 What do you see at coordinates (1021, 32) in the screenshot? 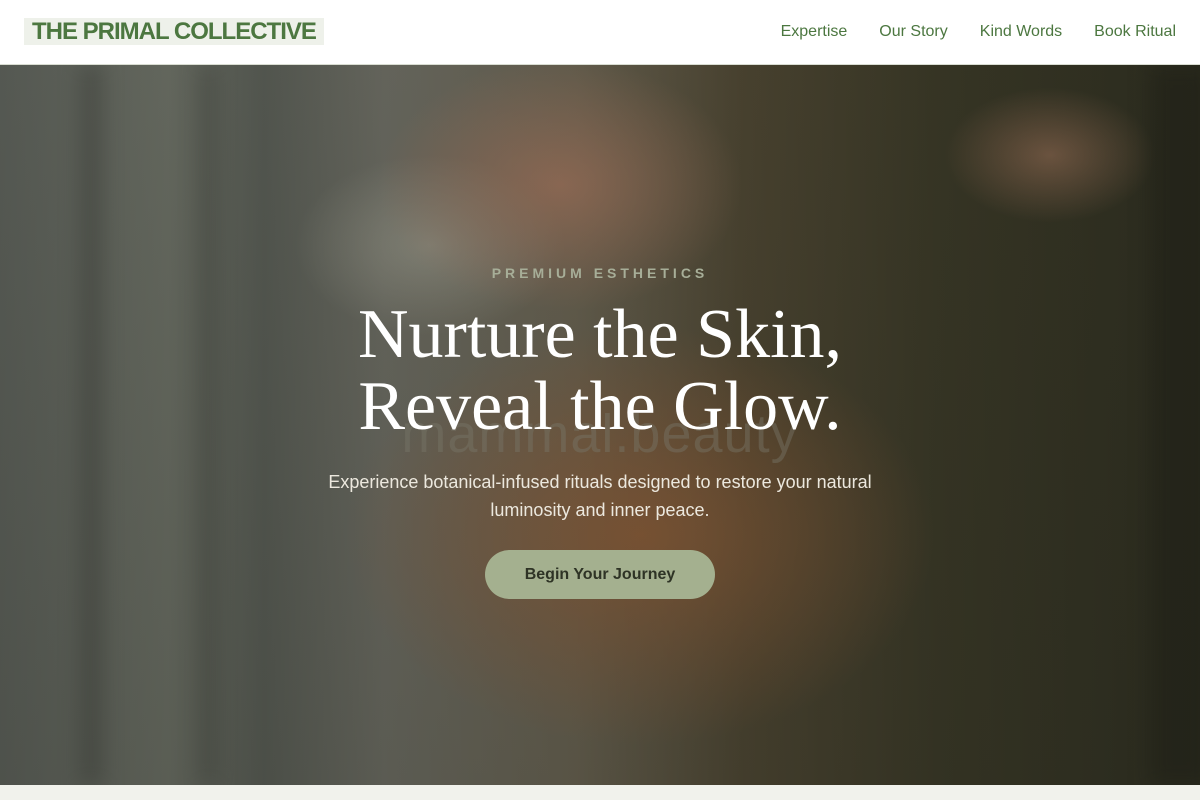
I see `nav-link-kind-words: Kind Words` at bounding box center [1021, 32].